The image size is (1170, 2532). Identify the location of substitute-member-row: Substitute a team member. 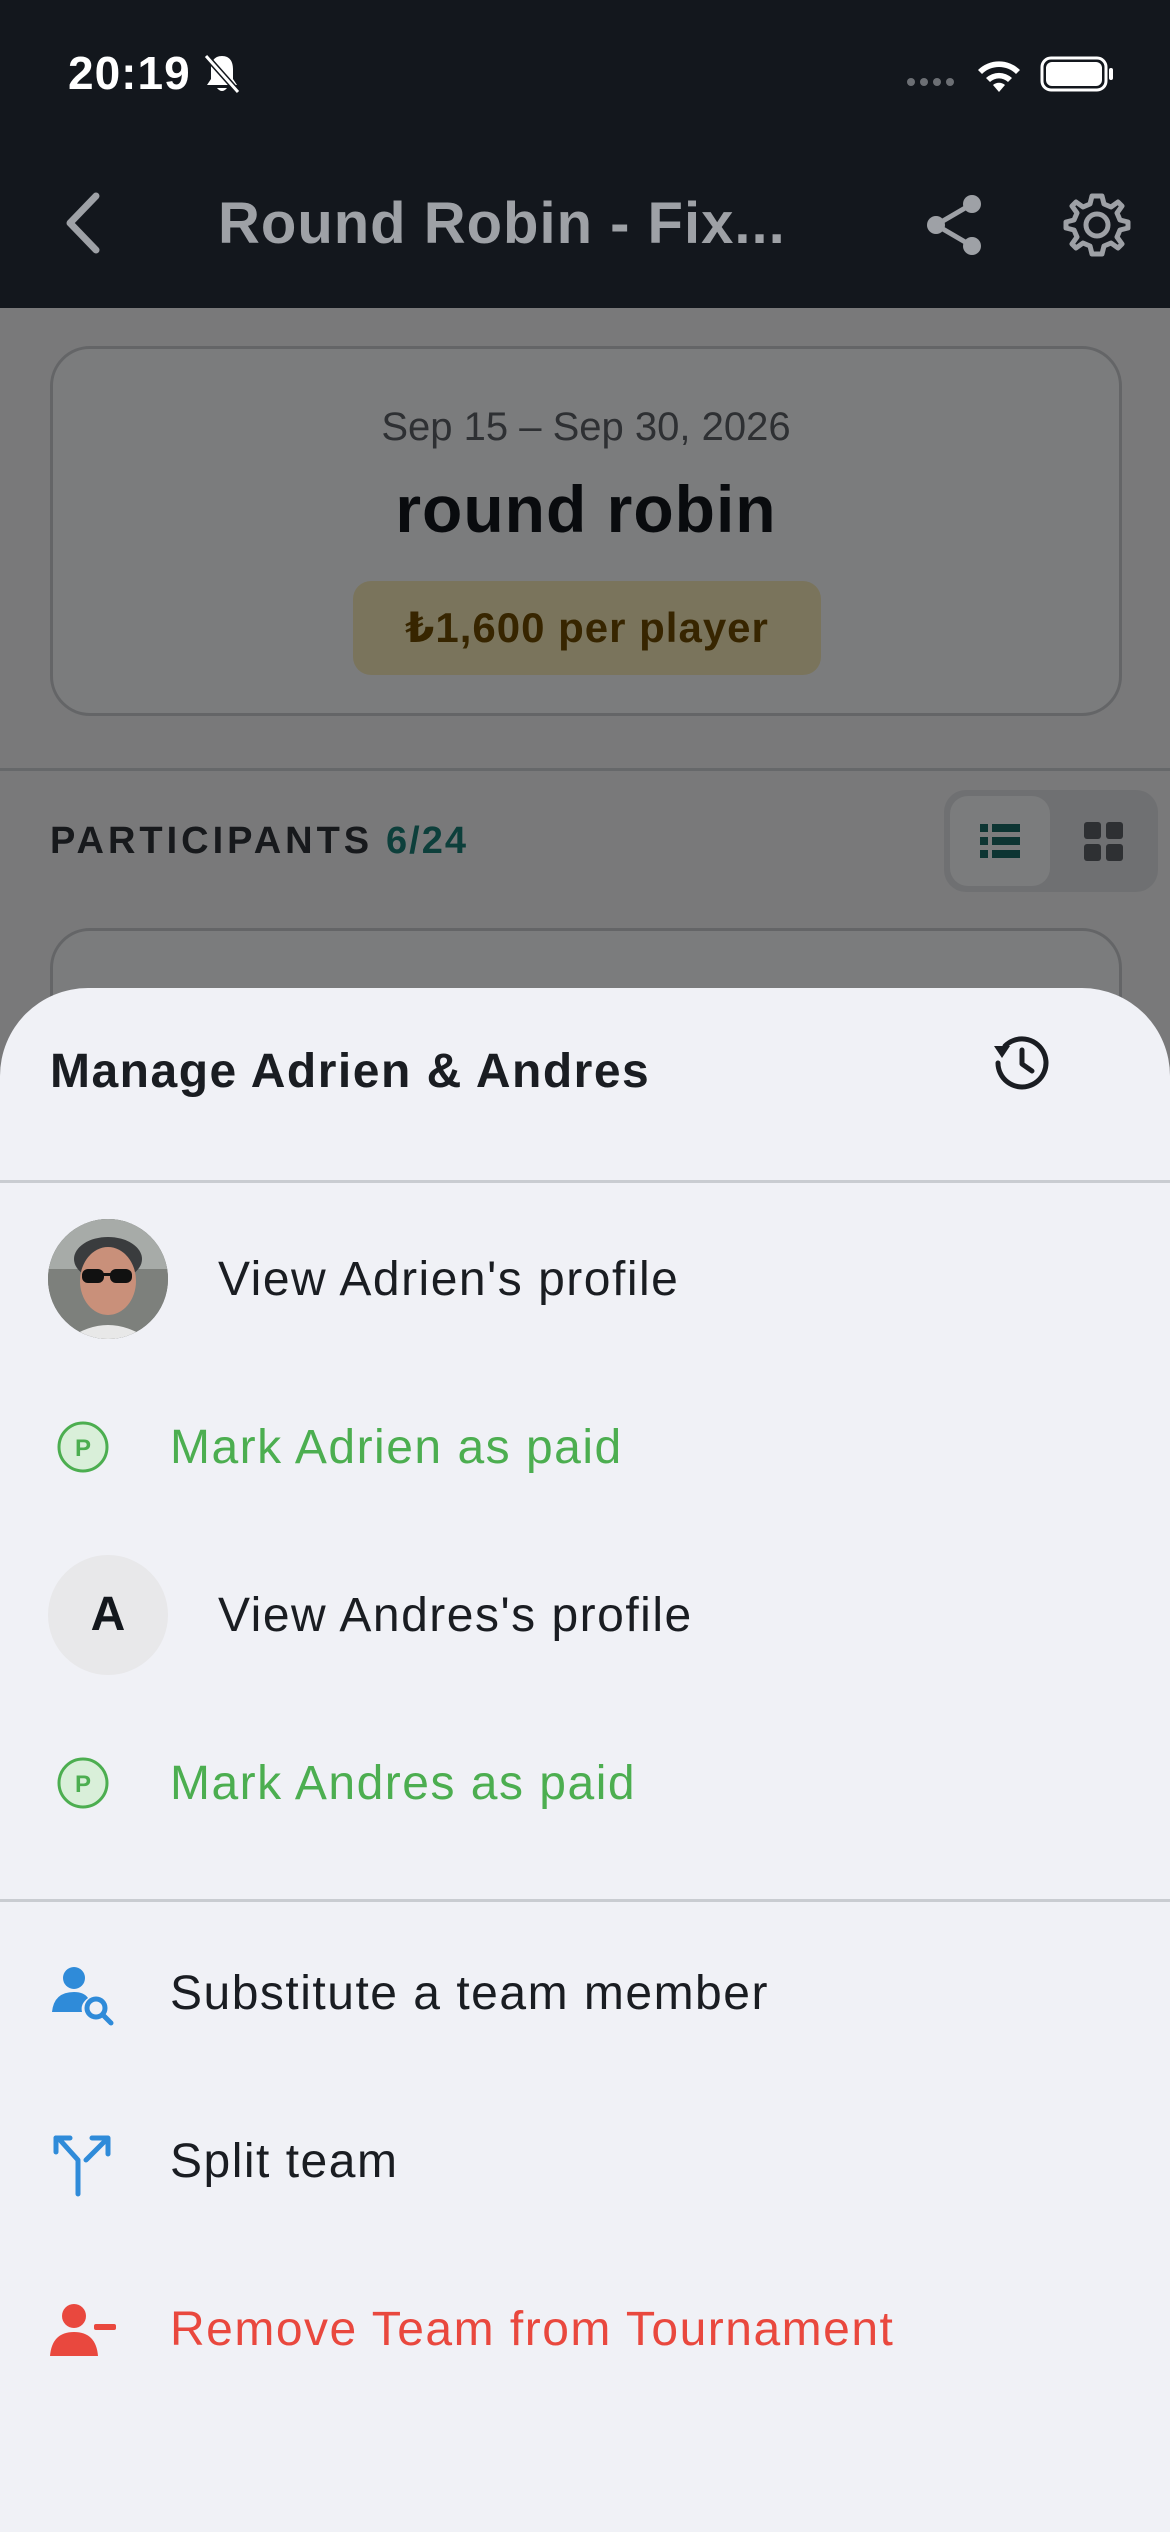
(585, 1997).